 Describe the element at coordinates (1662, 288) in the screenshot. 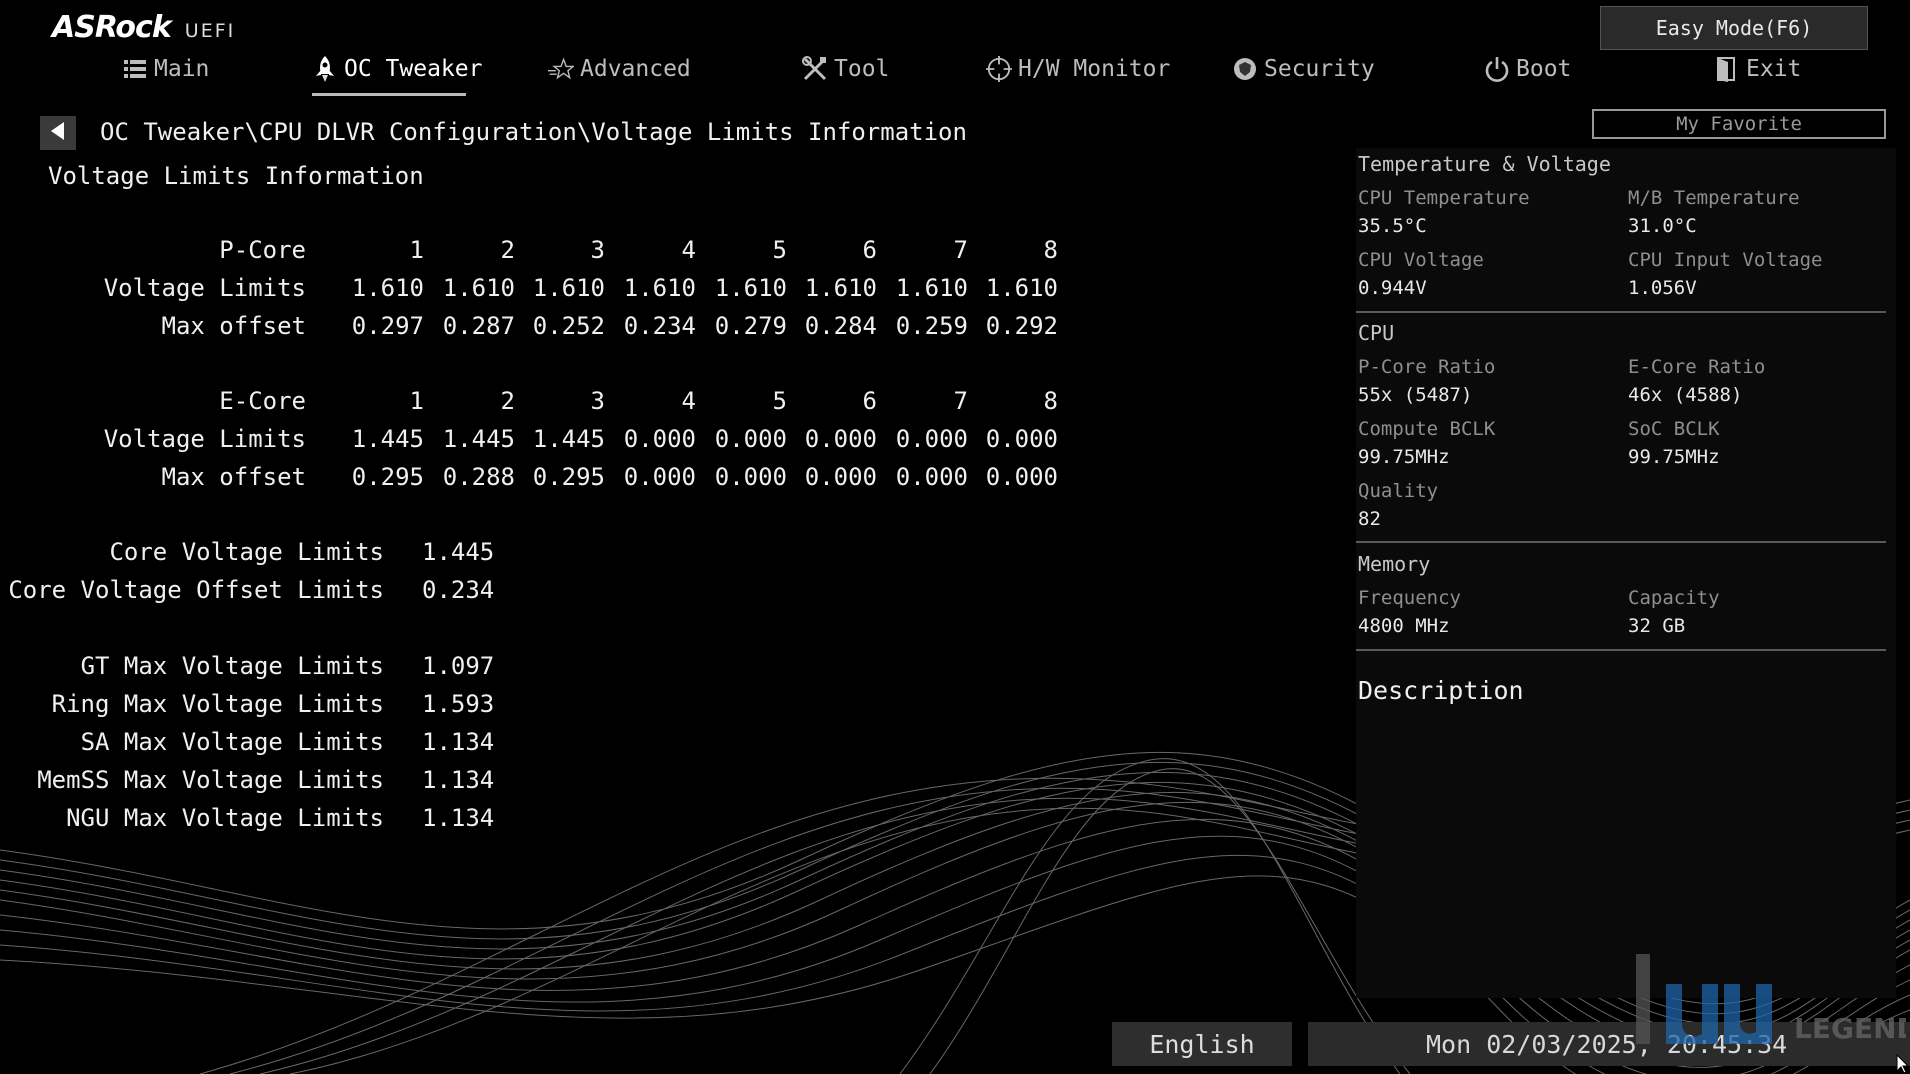

I see `cpu-input-voltage-value: 1.056V` at that location.